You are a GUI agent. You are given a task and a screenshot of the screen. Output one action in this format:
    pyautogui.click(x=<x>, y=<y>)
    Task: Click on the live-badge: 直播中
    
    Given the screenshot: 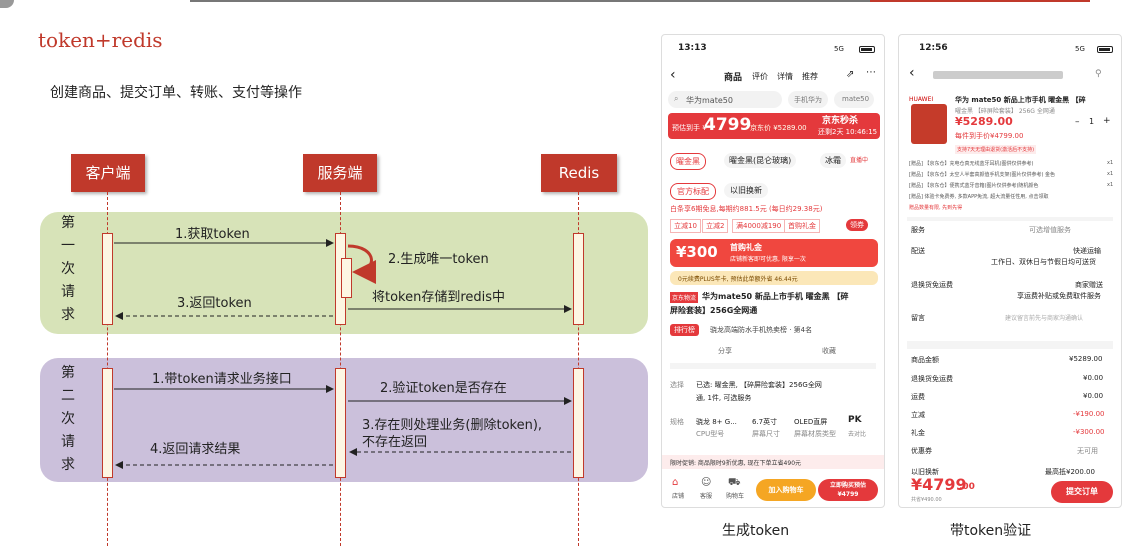 What is the action you would take?
    pyautogui.click(x=859, y=159)
    